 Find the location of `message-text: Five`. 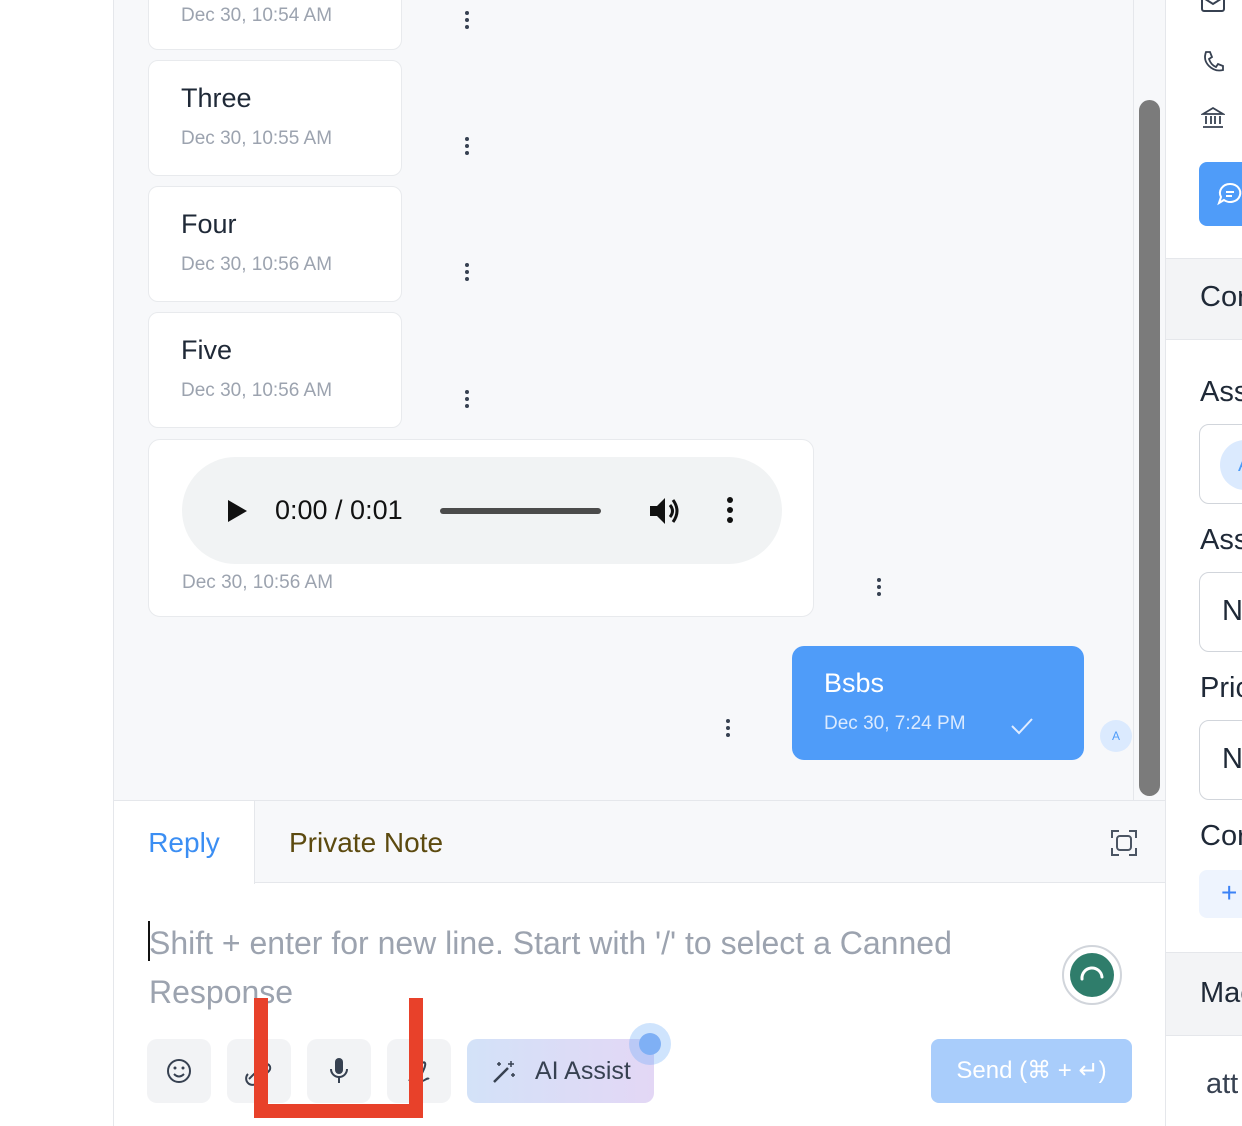

message-text: Five is located at coordinates (207, 350).